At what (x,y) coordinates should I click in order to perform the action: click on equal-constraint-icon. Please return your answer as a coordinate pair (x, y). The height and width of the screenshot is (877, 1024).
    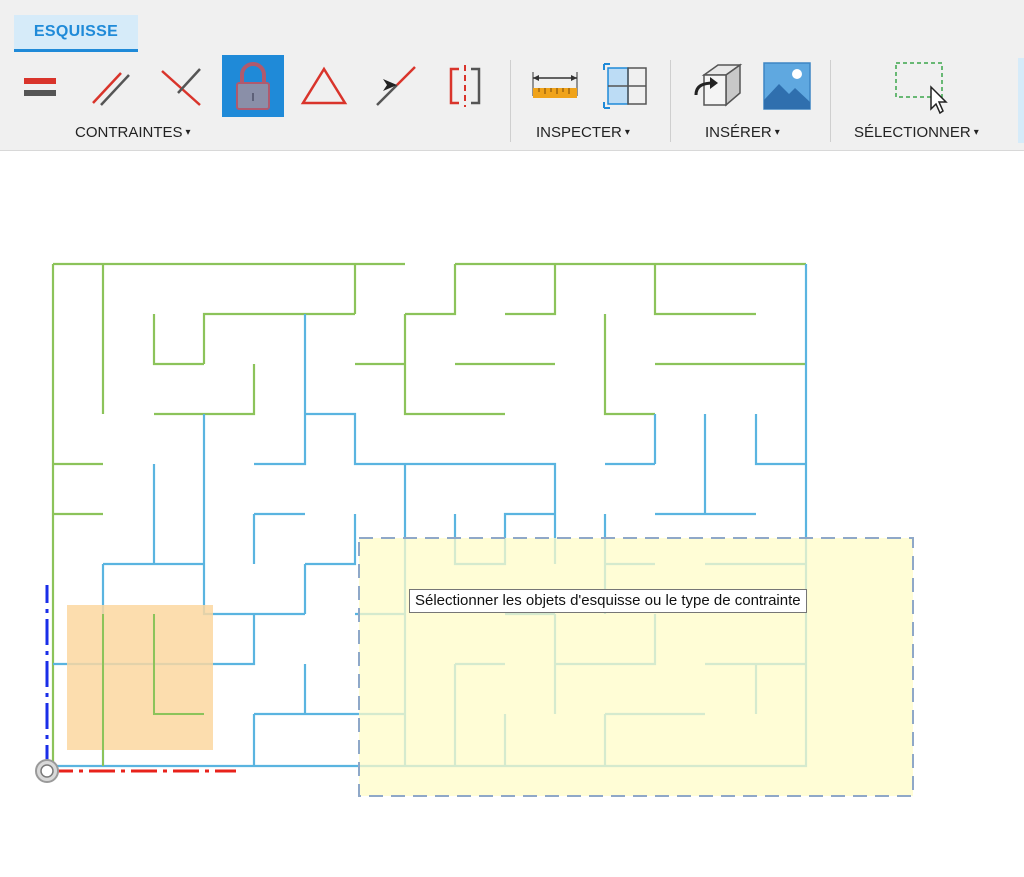
    Looking at the image, I should click on (40, 86).